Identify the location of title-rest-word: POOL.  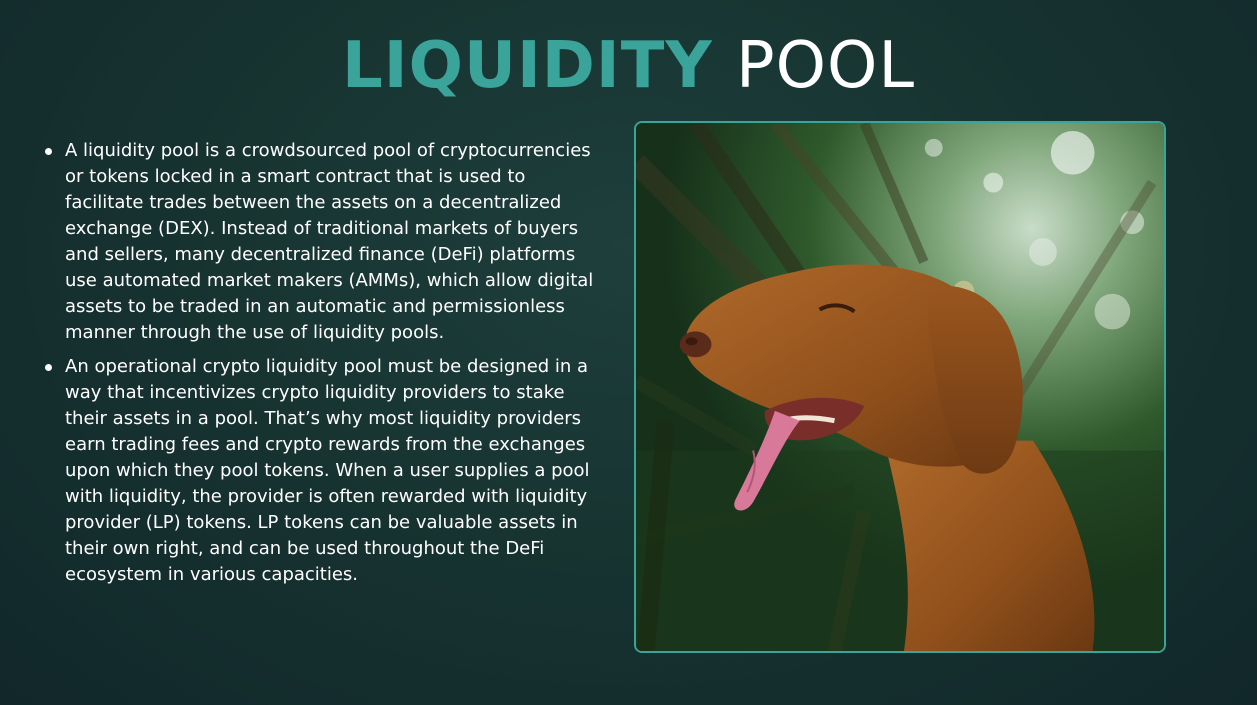
(825, 66).